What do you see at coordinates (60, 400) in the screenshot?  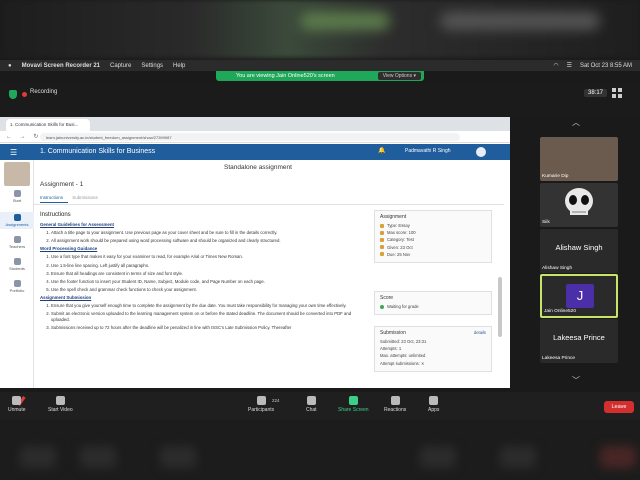 I see `video-camera-icon` at bounding box center [60, 400].